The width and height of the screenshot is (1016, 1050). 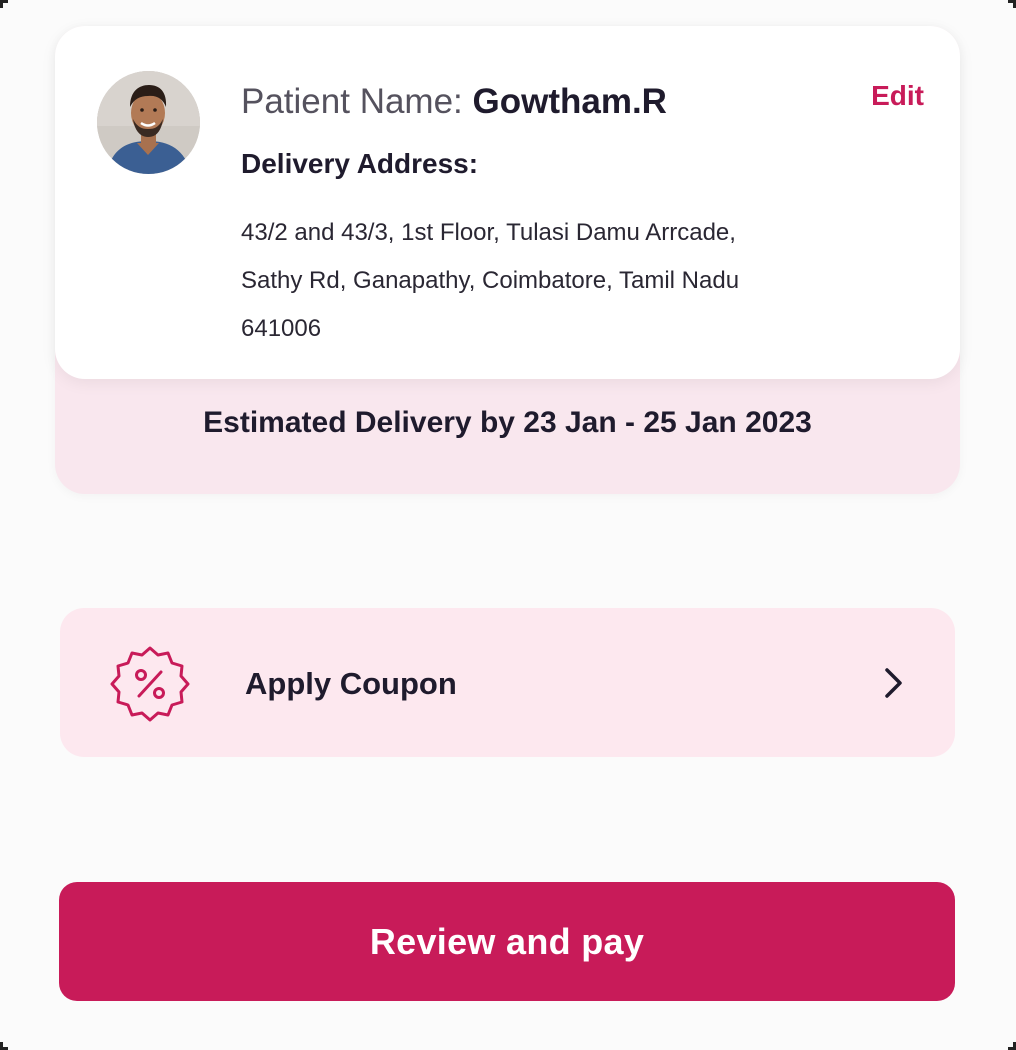 I want to click on discount-badge-icon, so click(x=150, y=684).